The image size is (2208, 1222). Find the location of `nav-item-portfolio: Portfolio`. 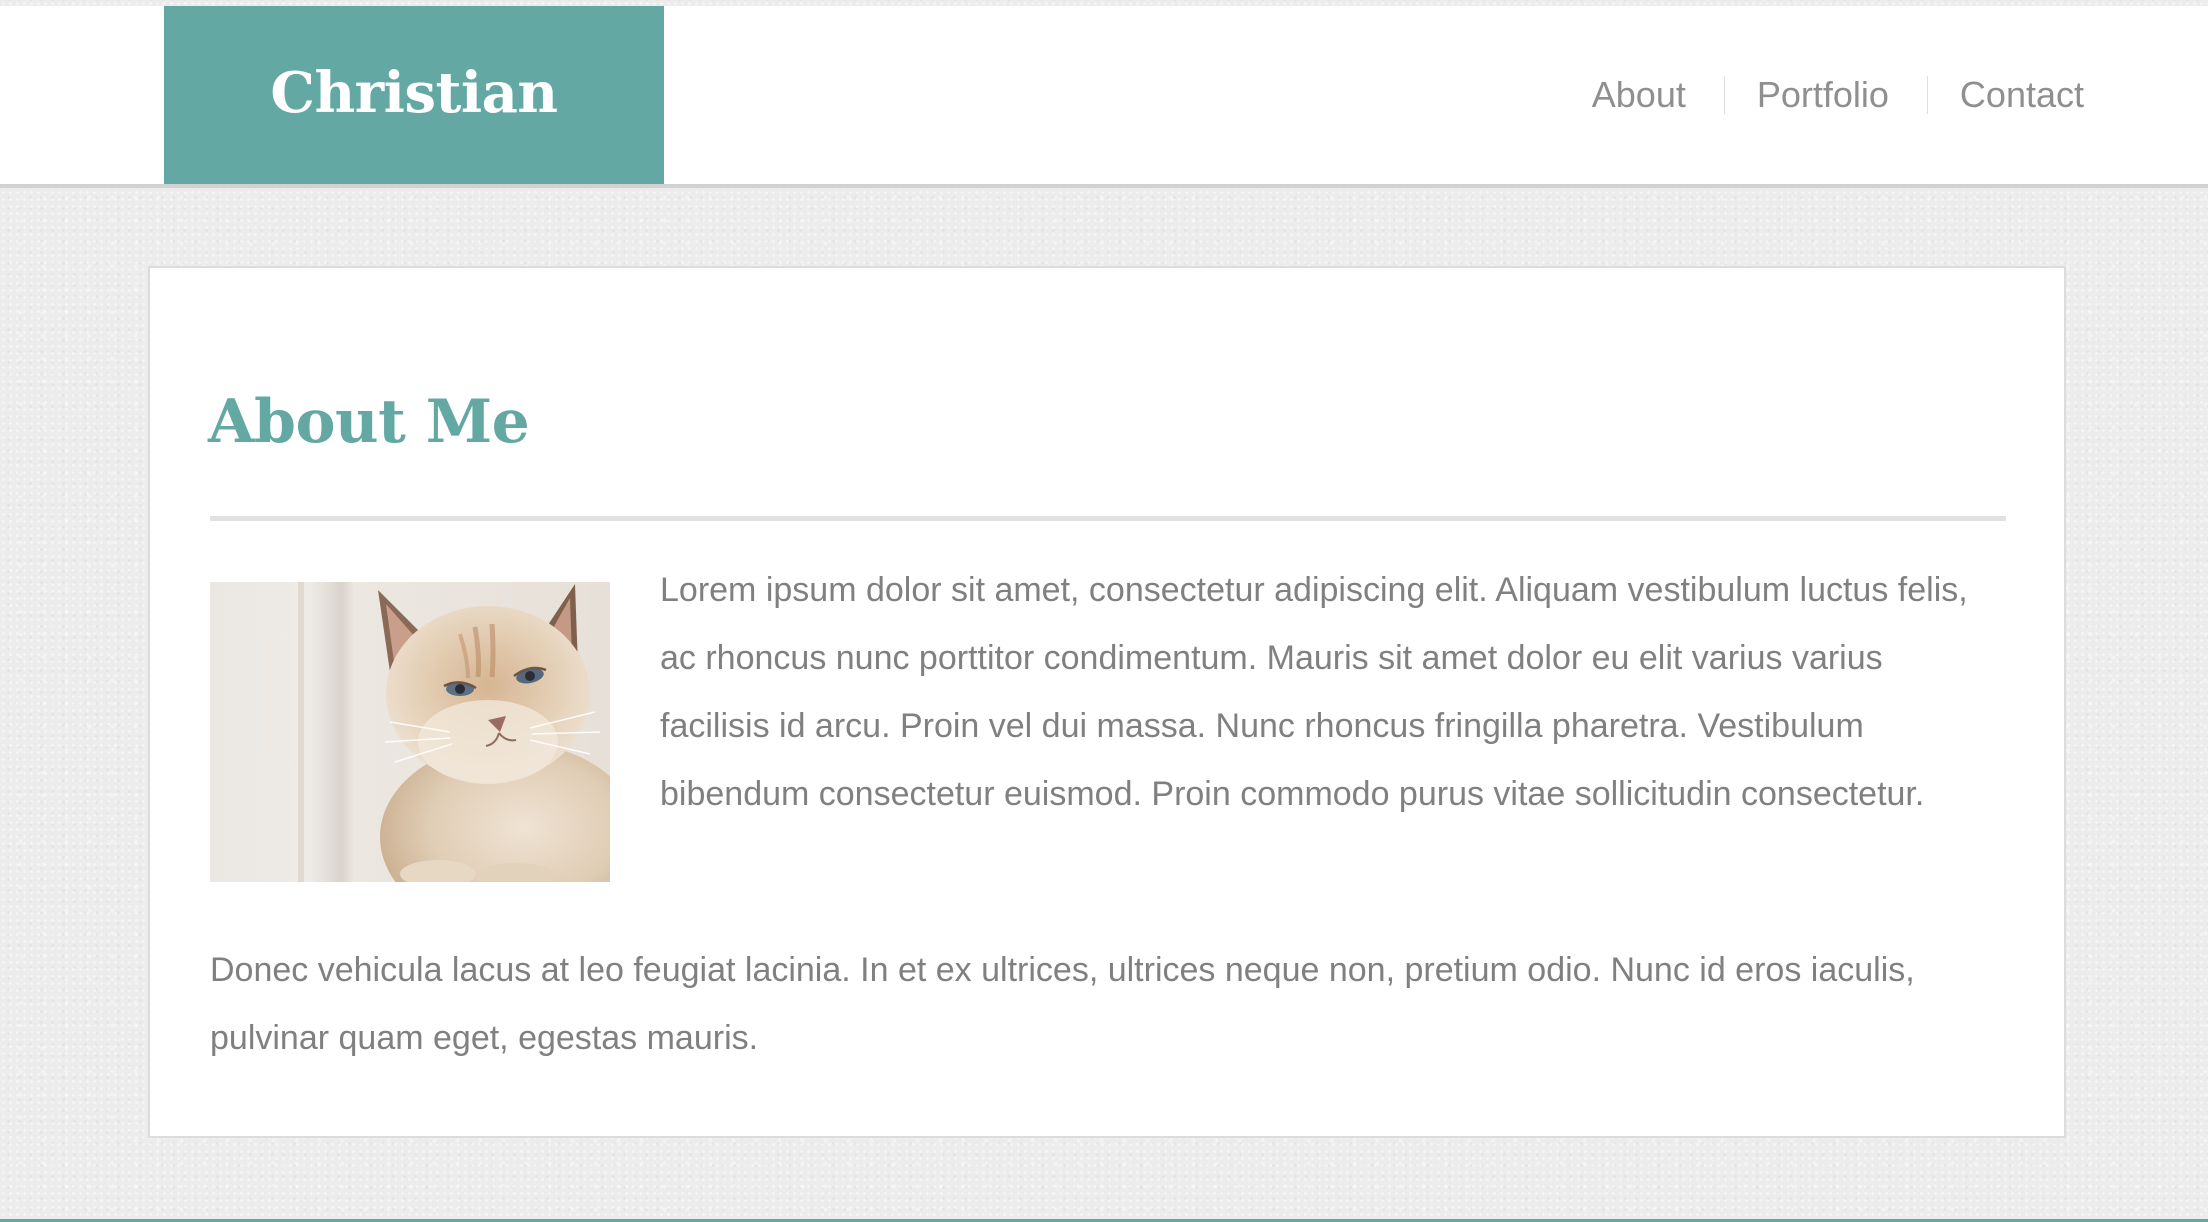

nav-item-portfolio: Portfolio is located at coordinates (1823, 95).